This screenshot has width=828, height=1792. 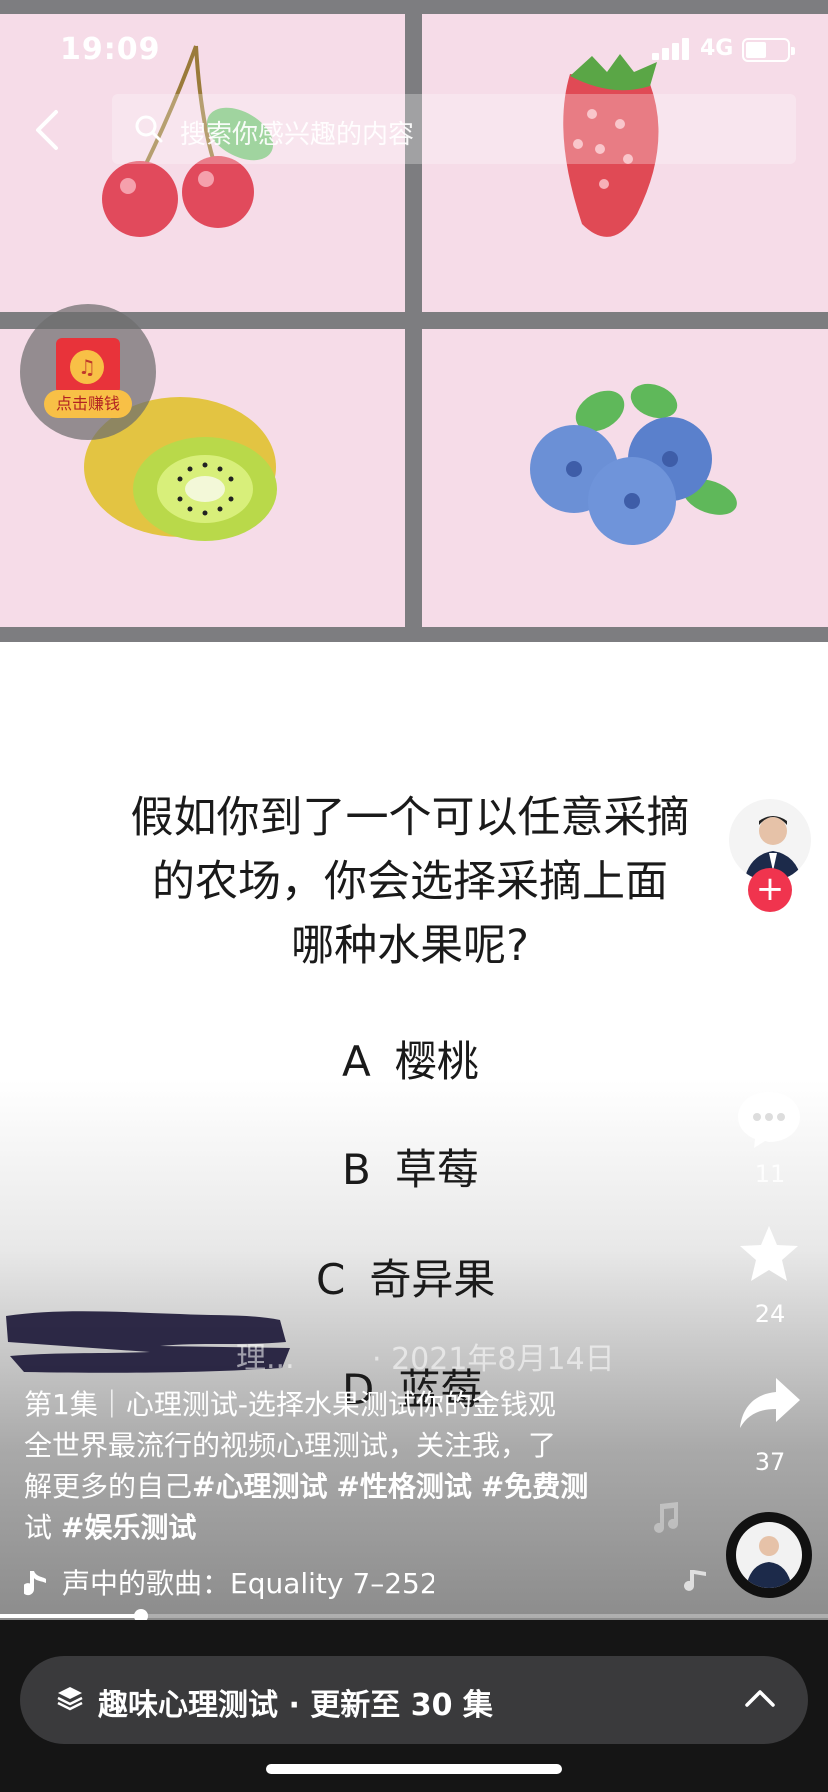 I want to click on music-disc, so click(x=769, y=1555).